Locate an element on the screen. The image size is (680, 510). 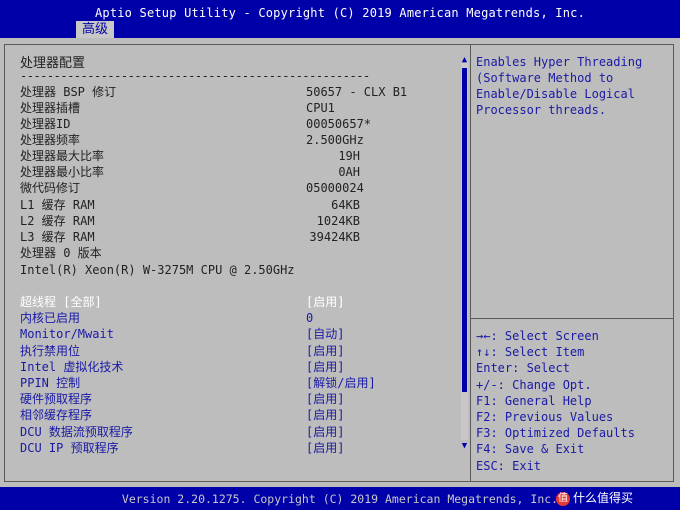
option-monitor-mwait: Monitor/Mwait [自动] is located at coordinates (182, 334).